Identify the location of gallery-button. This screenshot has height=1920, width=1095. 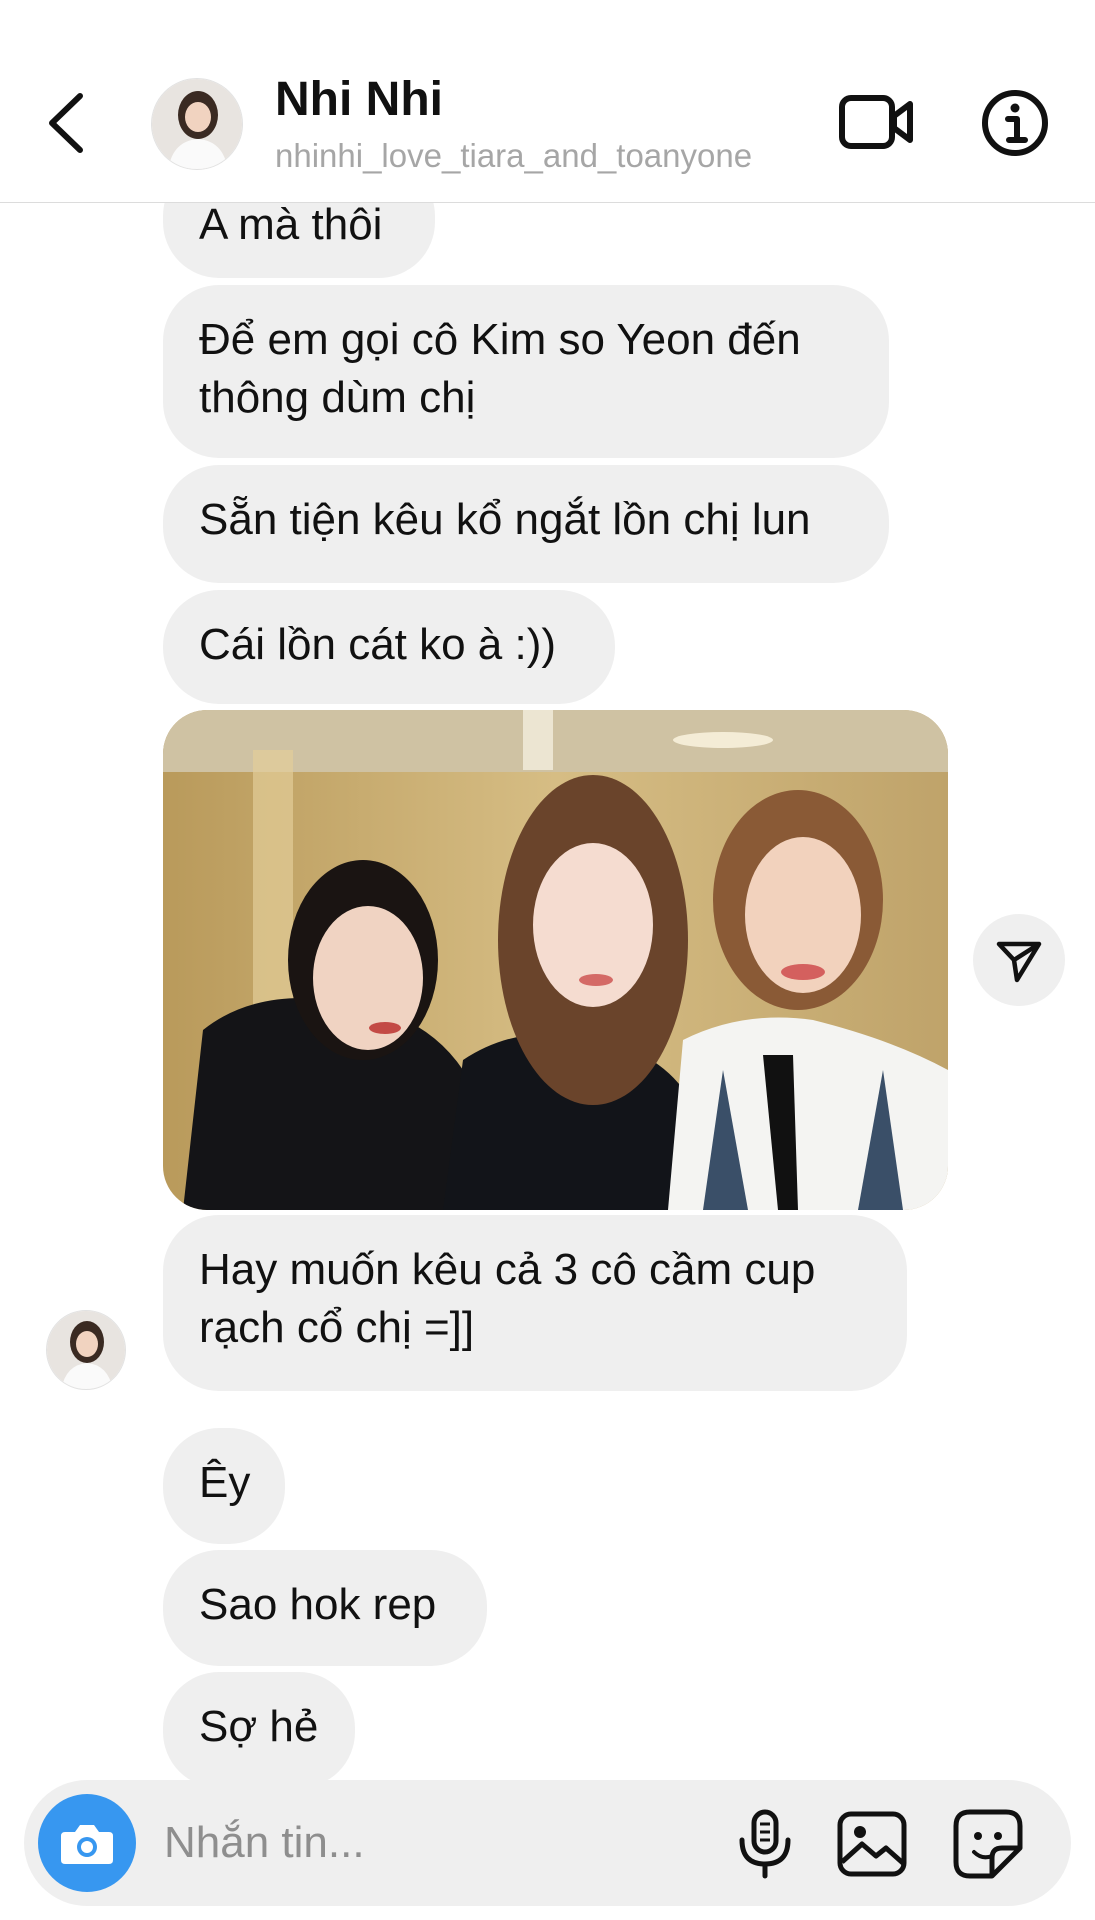
(872, 1844).